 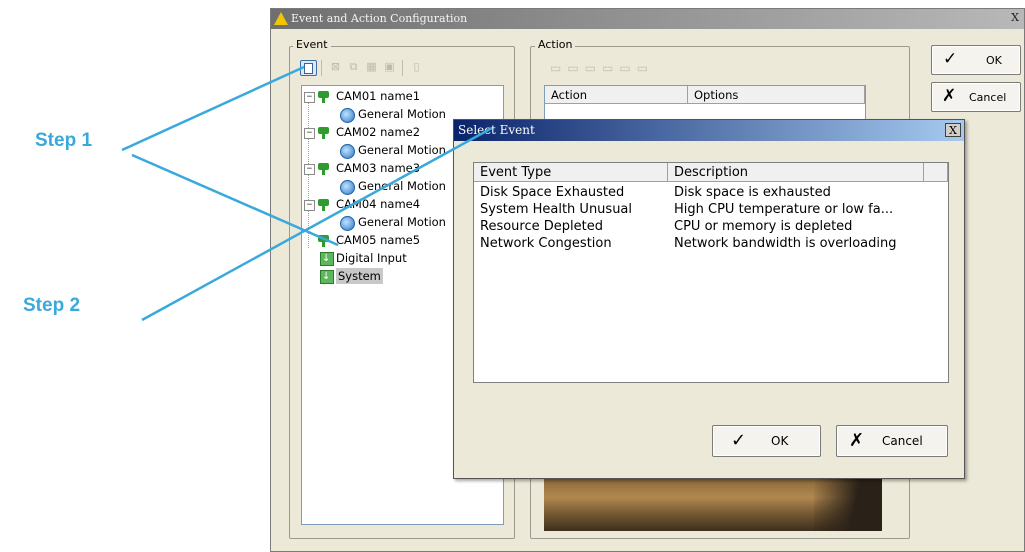 What do you see at coordinates (213, 108) in the screenshot?
I see `step-1-pointer-line` at bounding box center [213, 108].